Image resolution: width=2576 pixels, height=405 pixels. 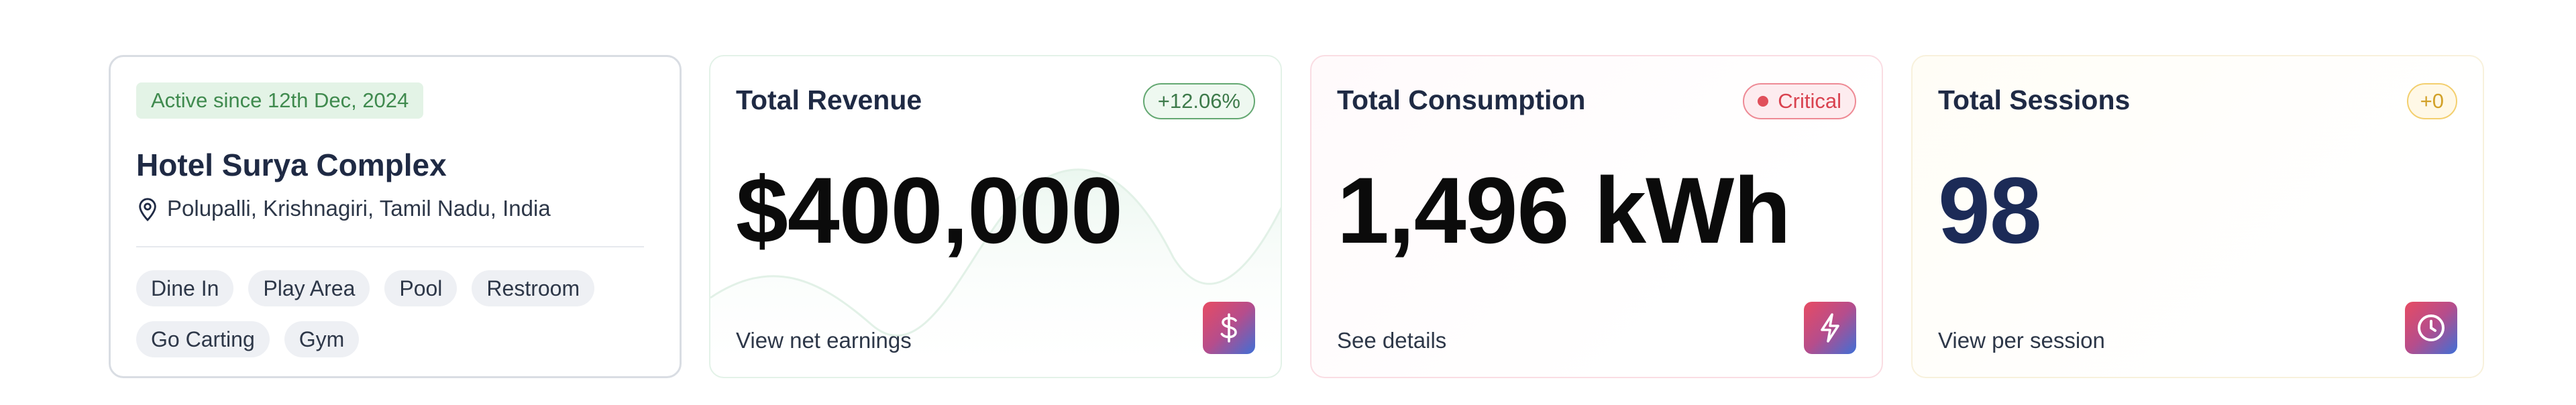 What do you see at coordinates (322, 339) in the screenshot?
I see `amenity-tag-gym: Gym` at bounding box center [322, 339].